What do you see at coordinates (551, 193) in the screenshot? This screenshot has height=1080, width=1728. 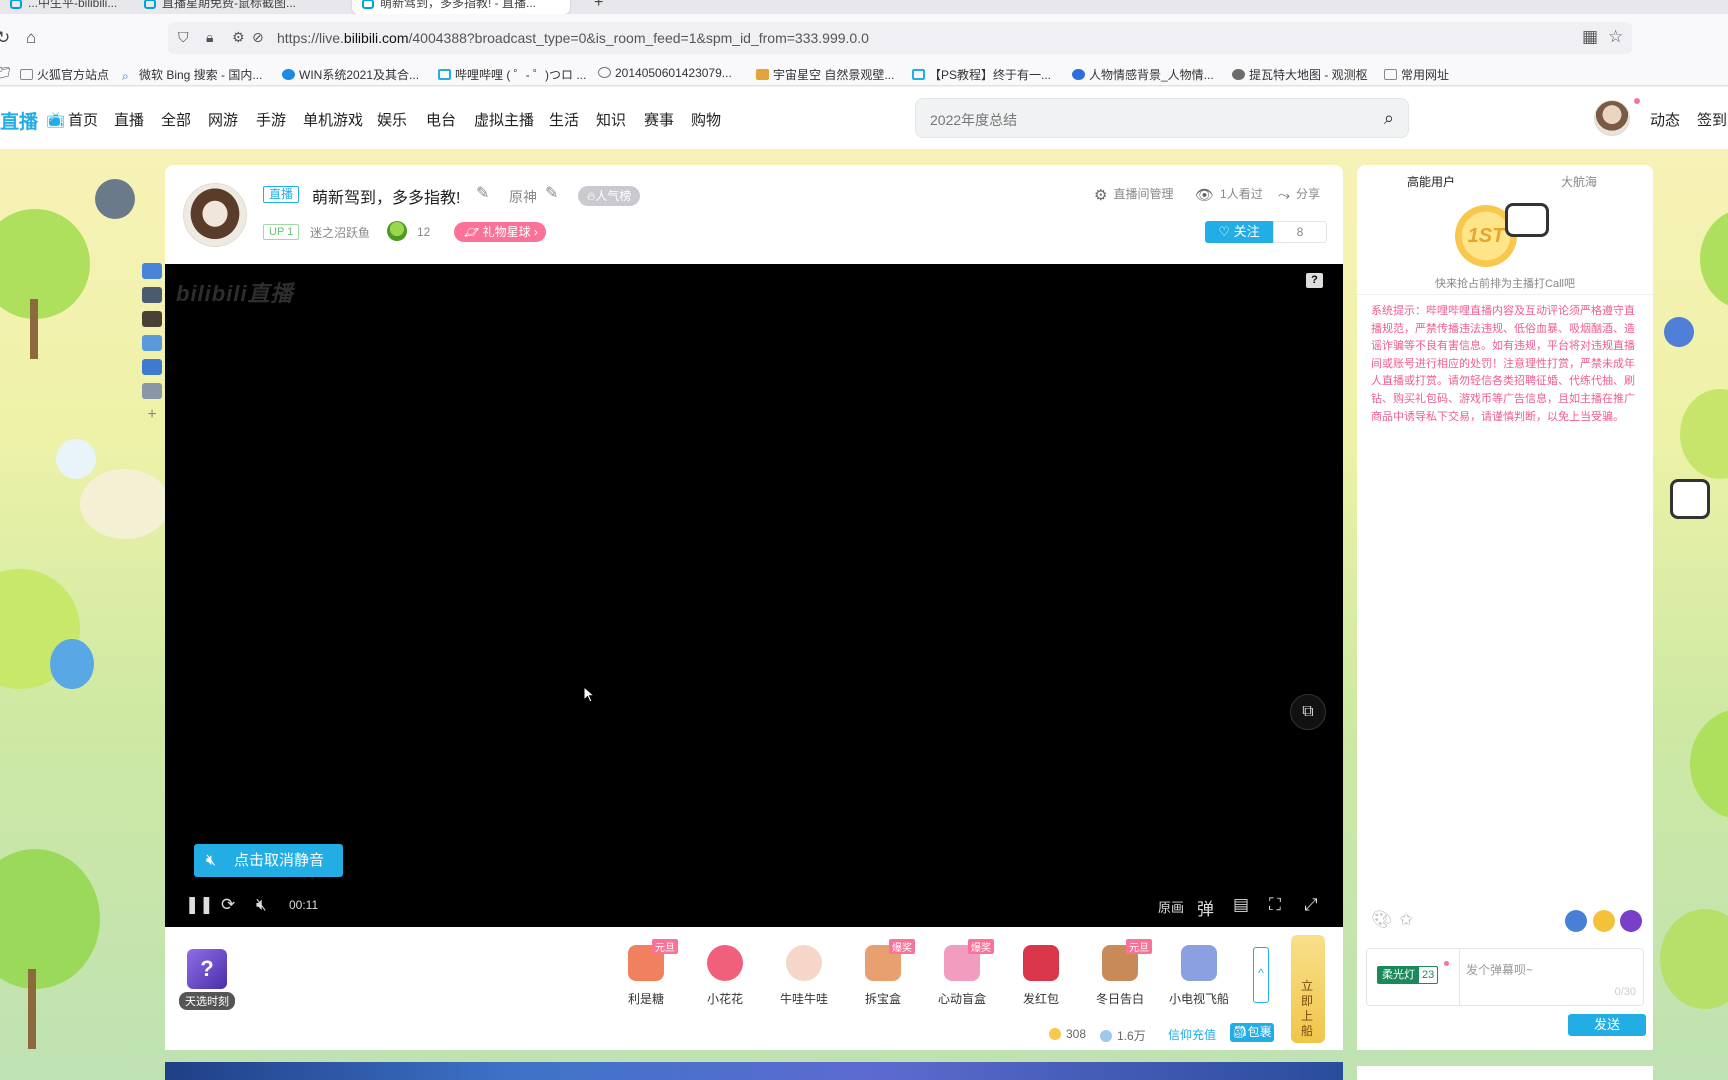 I see `edit-area-icon: ✎` at bounding box center [551, 193].